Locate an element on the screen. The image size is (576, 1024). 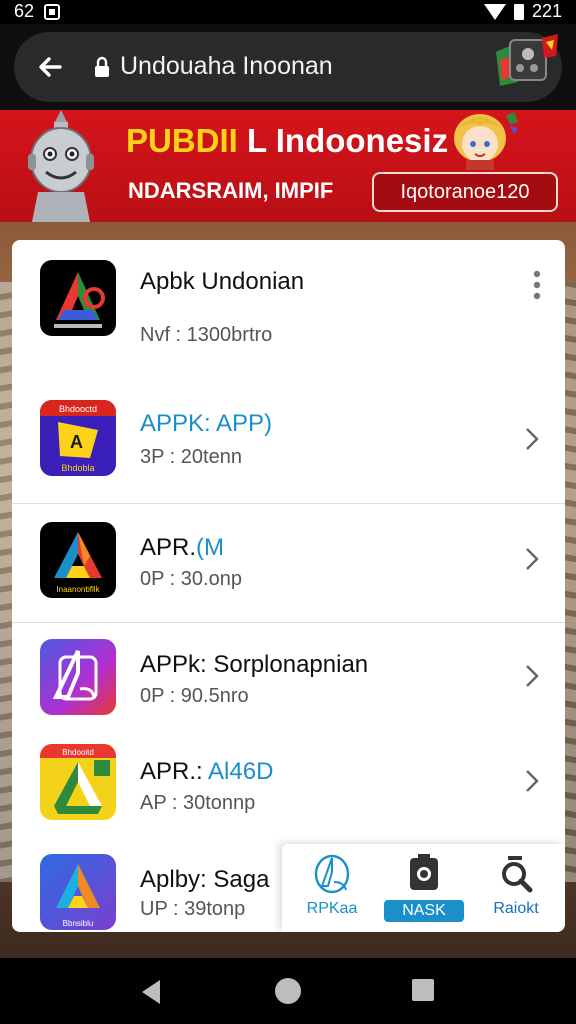
wifi-icon is located at coordinates (494, 11).